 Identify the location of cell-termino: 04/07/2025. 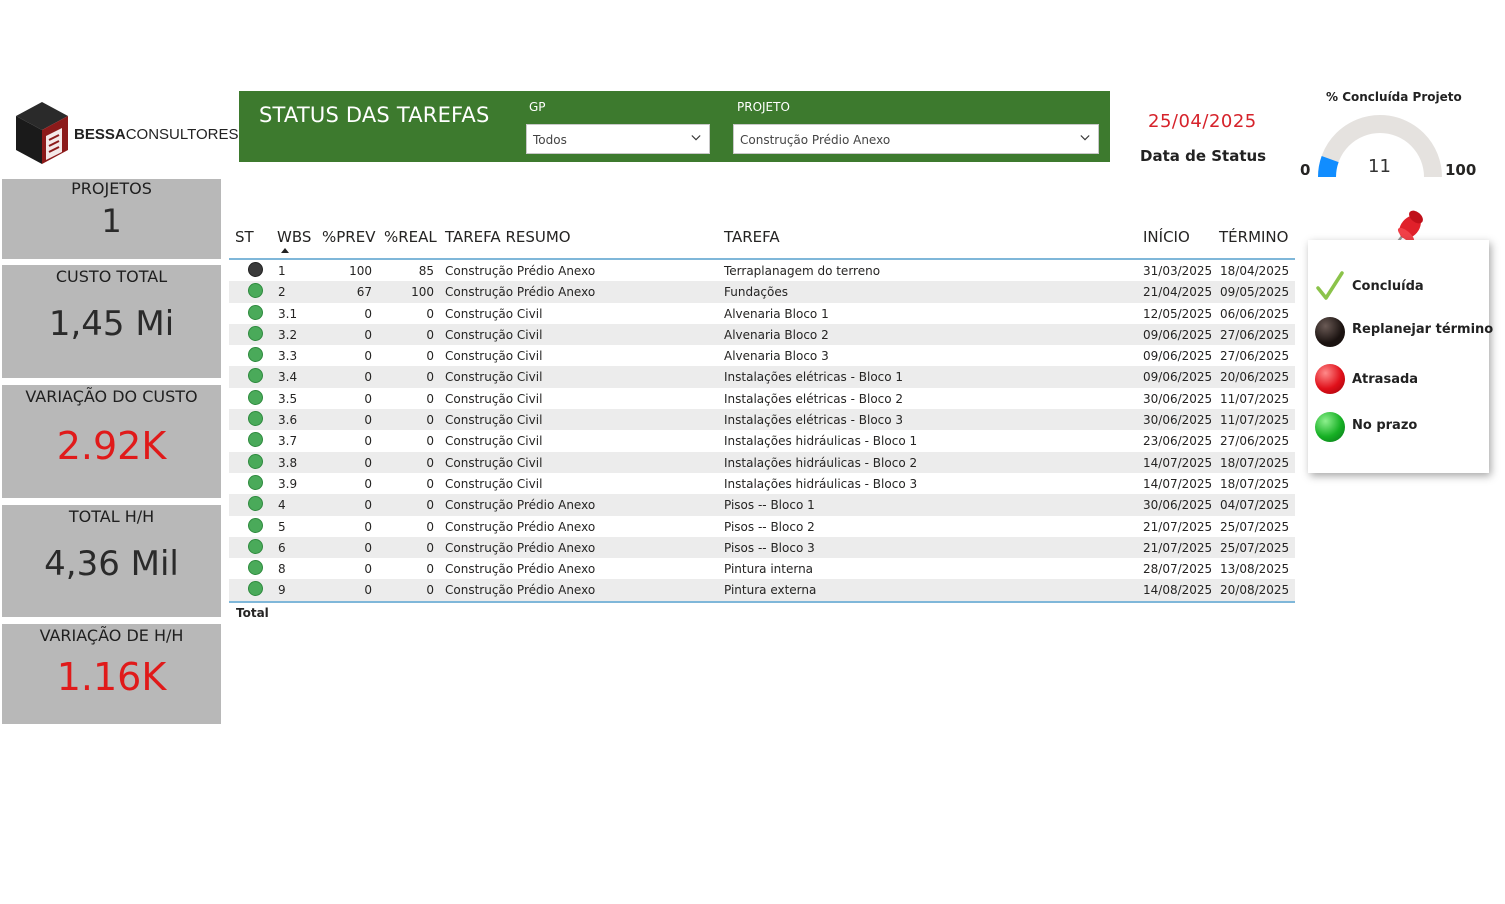
(1255, 505).